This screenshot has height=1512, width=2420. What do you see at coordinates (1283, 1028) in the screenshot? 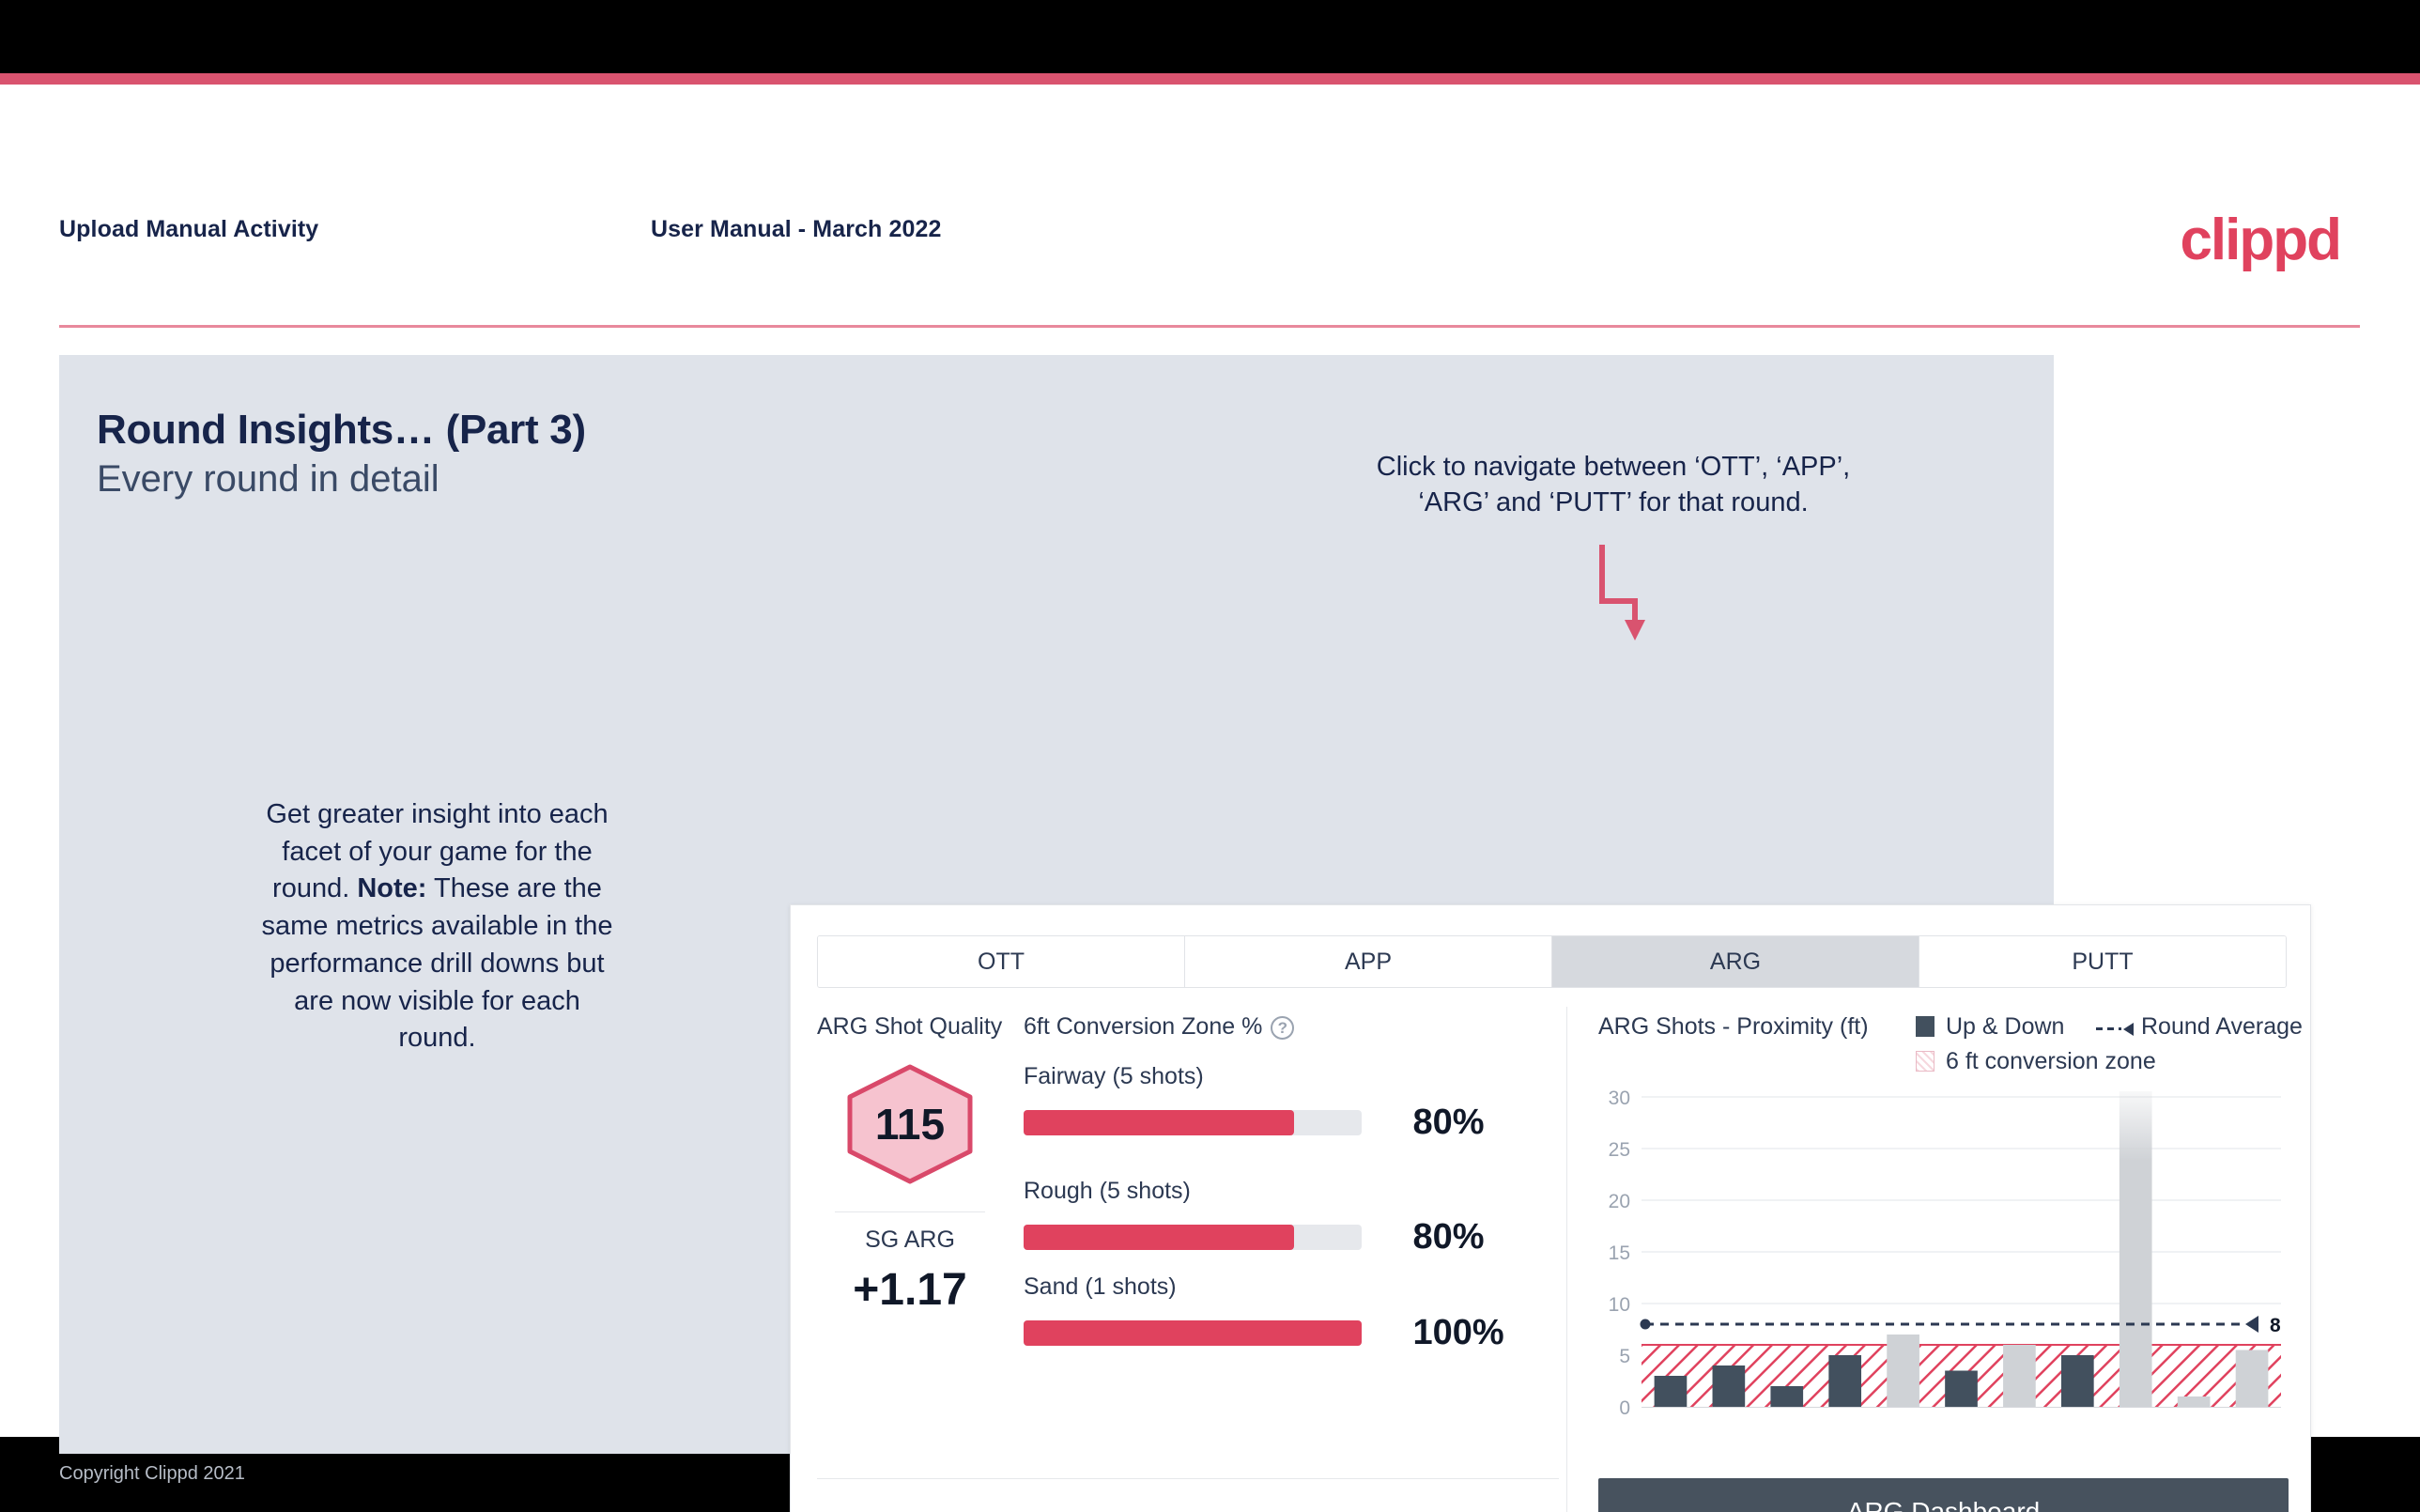
I see `help-icon-conversion-zone: ?` at bounding box center [1283, 1028].